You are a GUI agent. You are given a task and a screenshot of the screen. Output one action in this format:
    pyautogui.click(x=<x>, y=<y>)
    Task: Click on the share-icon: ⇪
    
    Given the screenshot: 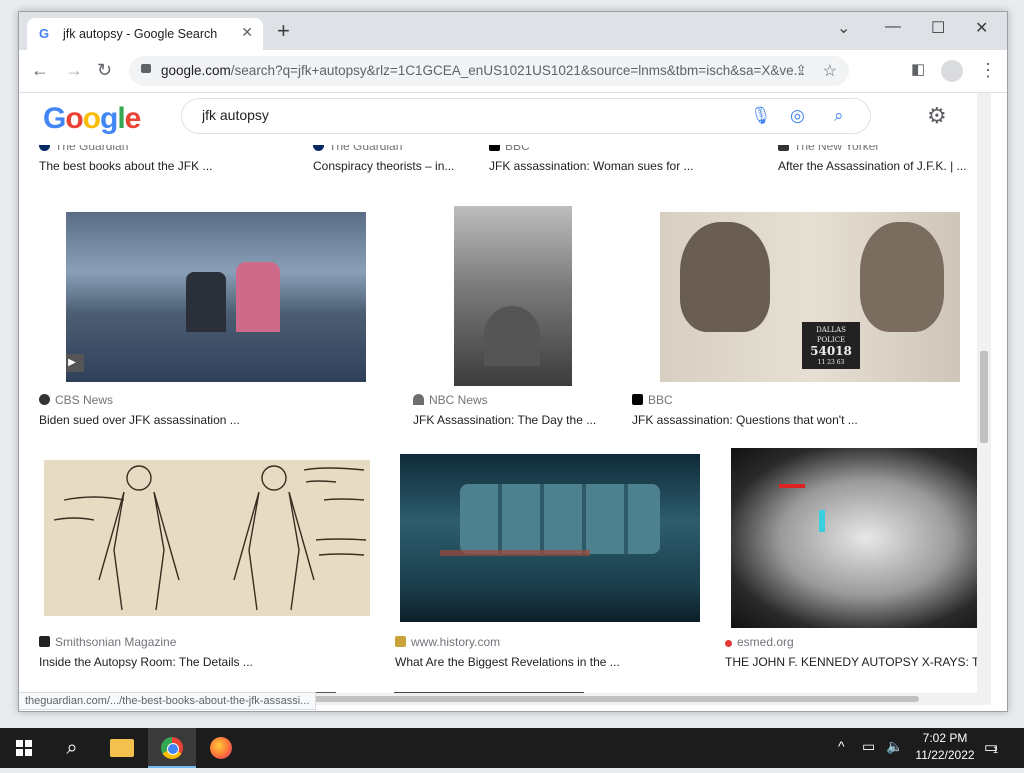 What is the action you would take?
    pyautogui.click(x=801, y=70)
    